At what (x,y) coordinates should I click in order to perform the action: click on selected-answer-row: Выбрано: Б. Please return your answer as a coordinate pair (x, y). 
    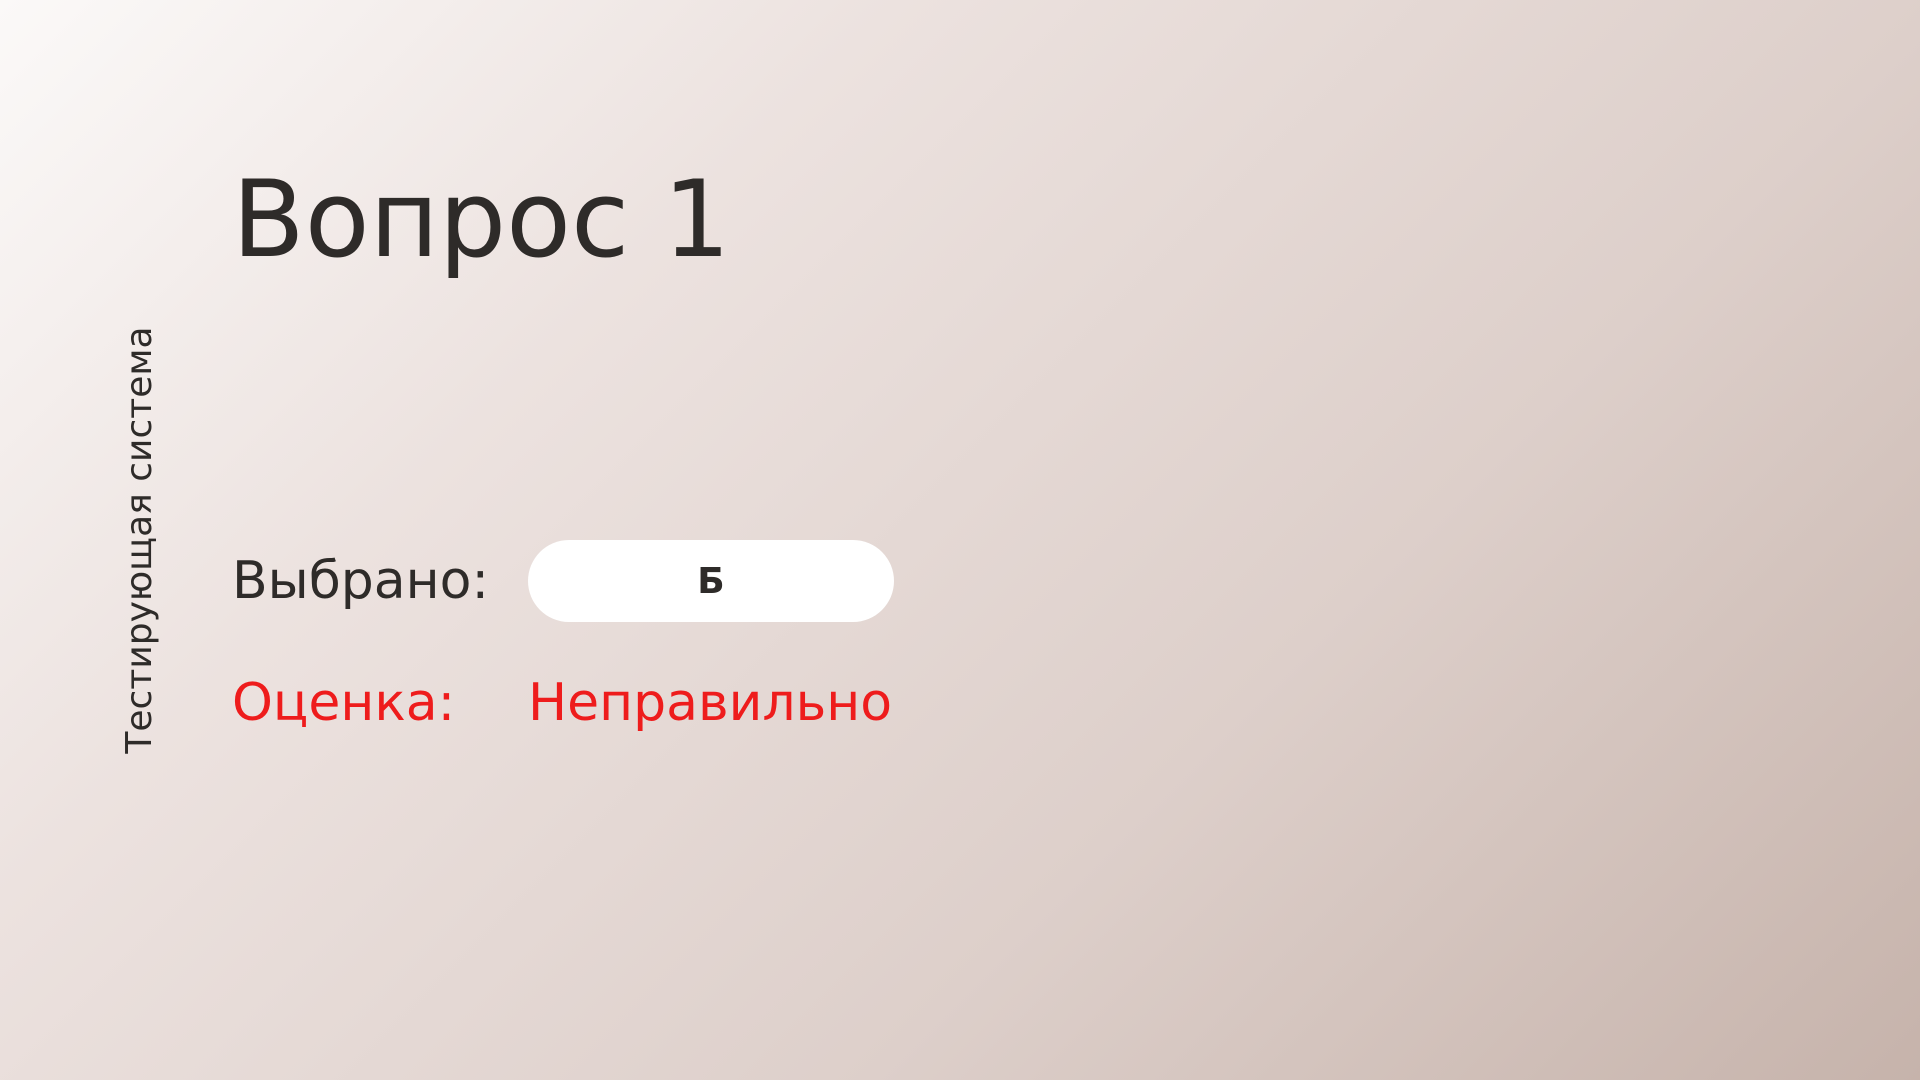
    Looking at the image, I should click on (563, 581).